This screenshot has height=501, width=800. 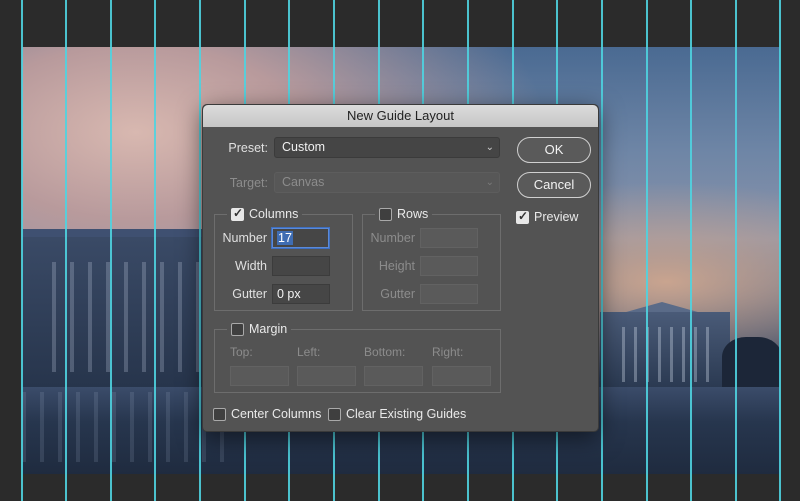 I want to click on columns-checkbox: Columns, so click(x=265, y=213).